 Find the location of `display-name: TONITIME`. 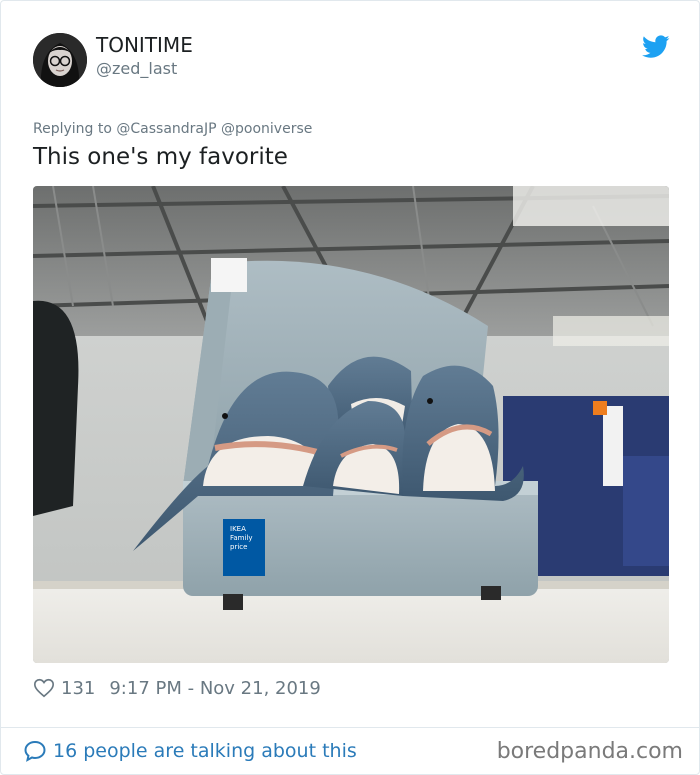

display-name: TONITIME is located at coordinates (144, 45).